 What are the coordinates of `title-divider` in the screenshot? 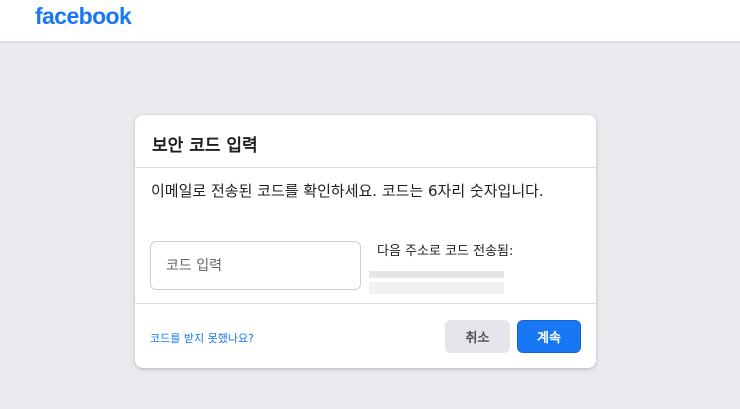 It's located at (365, 167).